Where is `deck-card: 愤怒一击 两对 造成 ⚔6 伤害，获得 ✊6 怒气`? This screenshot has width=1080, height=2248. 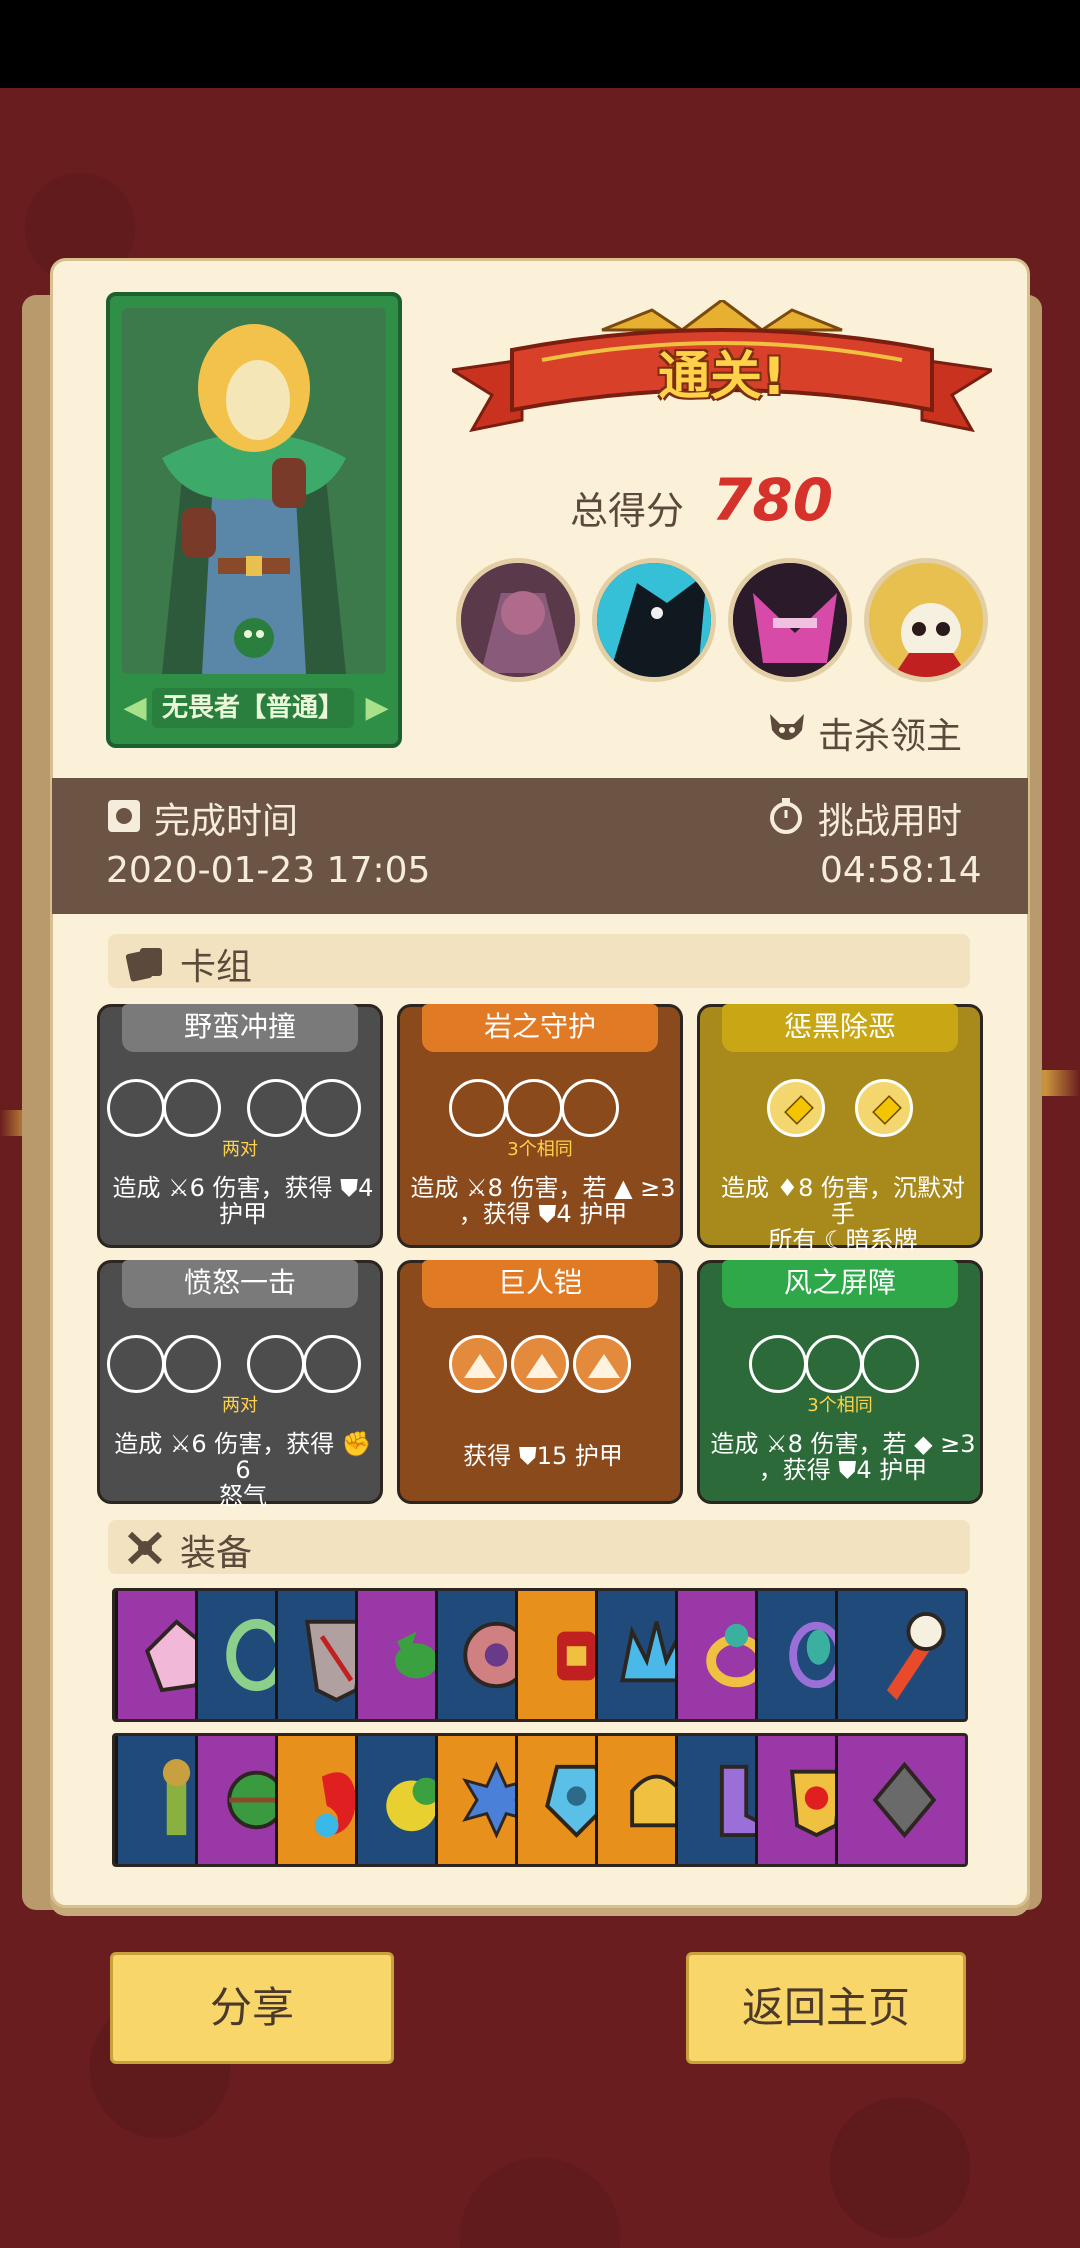 deck-card: 愤怒一击 两对 造成 ⚔6 伤害，获得 ✊6 怒气 is located at coordinates (240, 1384).